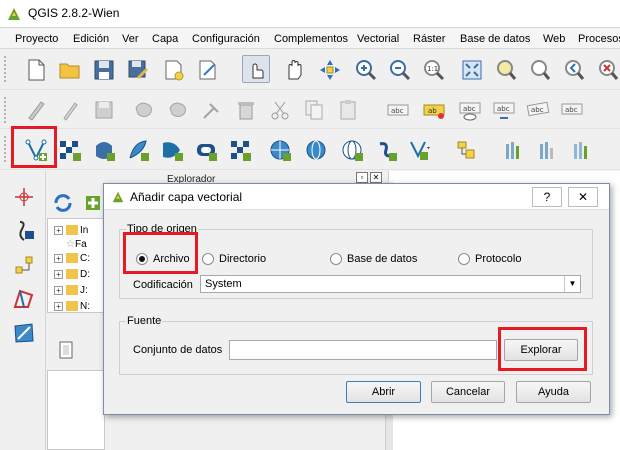  What do you see at coordinates (466, 150) in the screenshot?
I see `attribute-table-icon` at bounding box center [466, 150].